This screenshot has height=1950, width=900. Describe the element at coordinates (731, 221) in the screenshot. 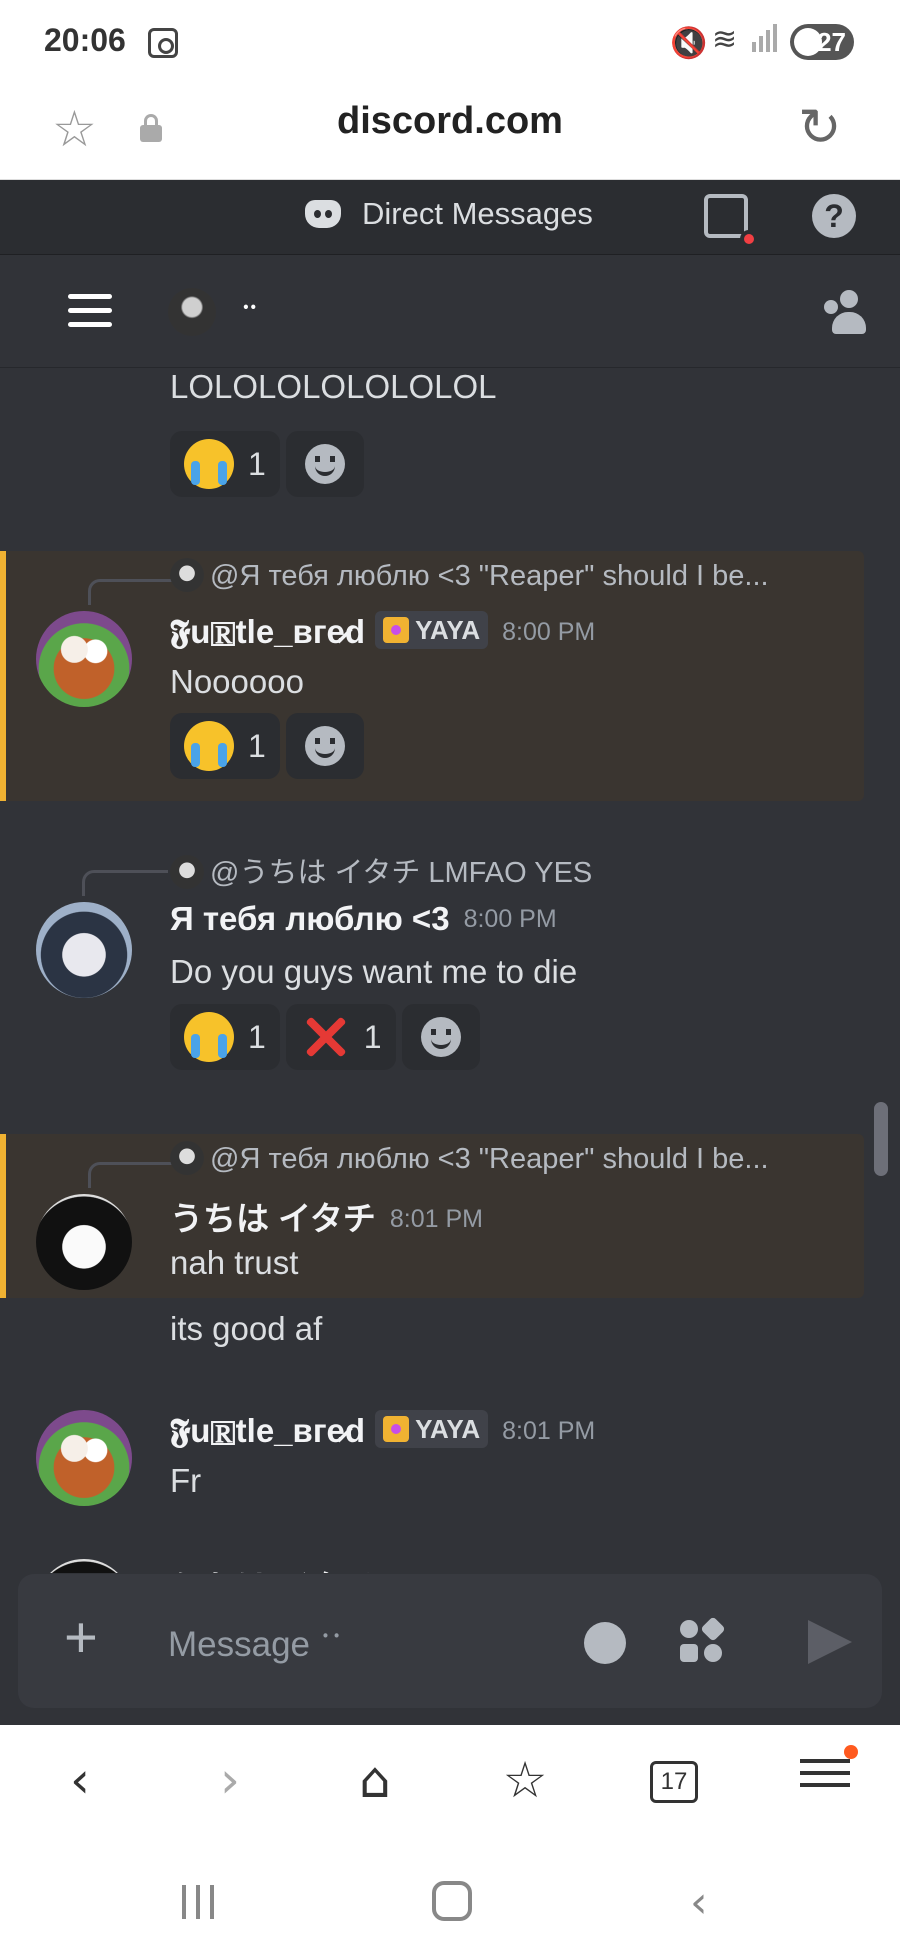

I see `inbox-icon` at that location.